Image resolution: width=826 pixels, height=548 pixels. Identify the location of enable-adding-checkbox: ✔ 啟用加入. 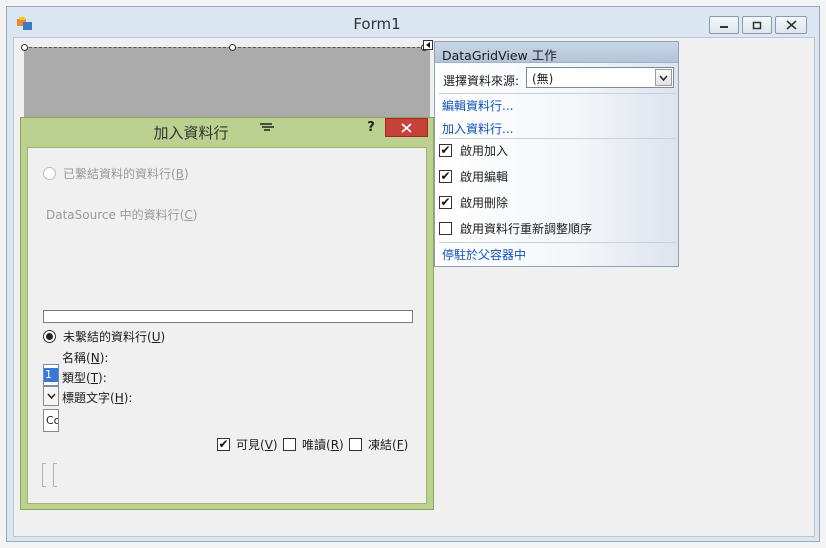
(473, 150).